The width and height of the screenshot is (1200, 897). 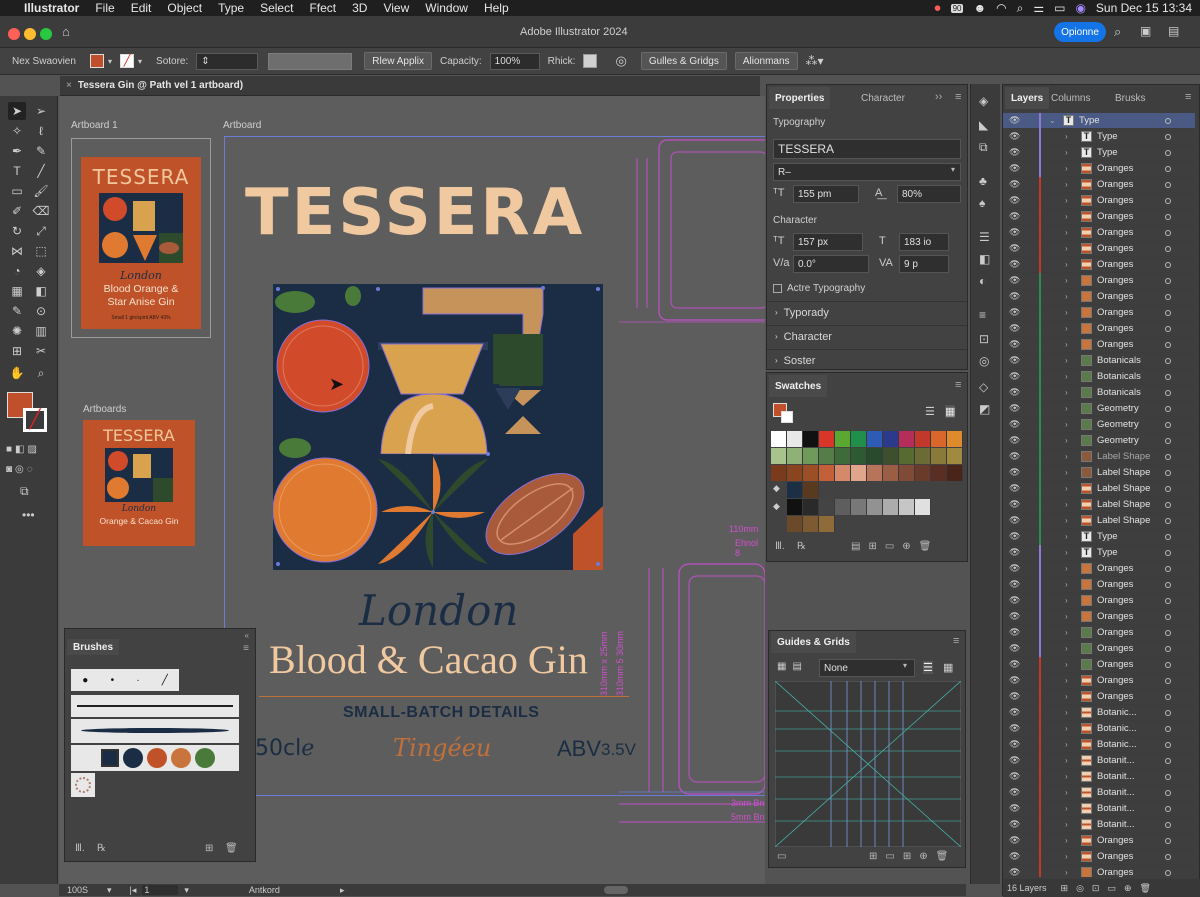 I want to click on menu-help: Help, so click(x=496, y=8).